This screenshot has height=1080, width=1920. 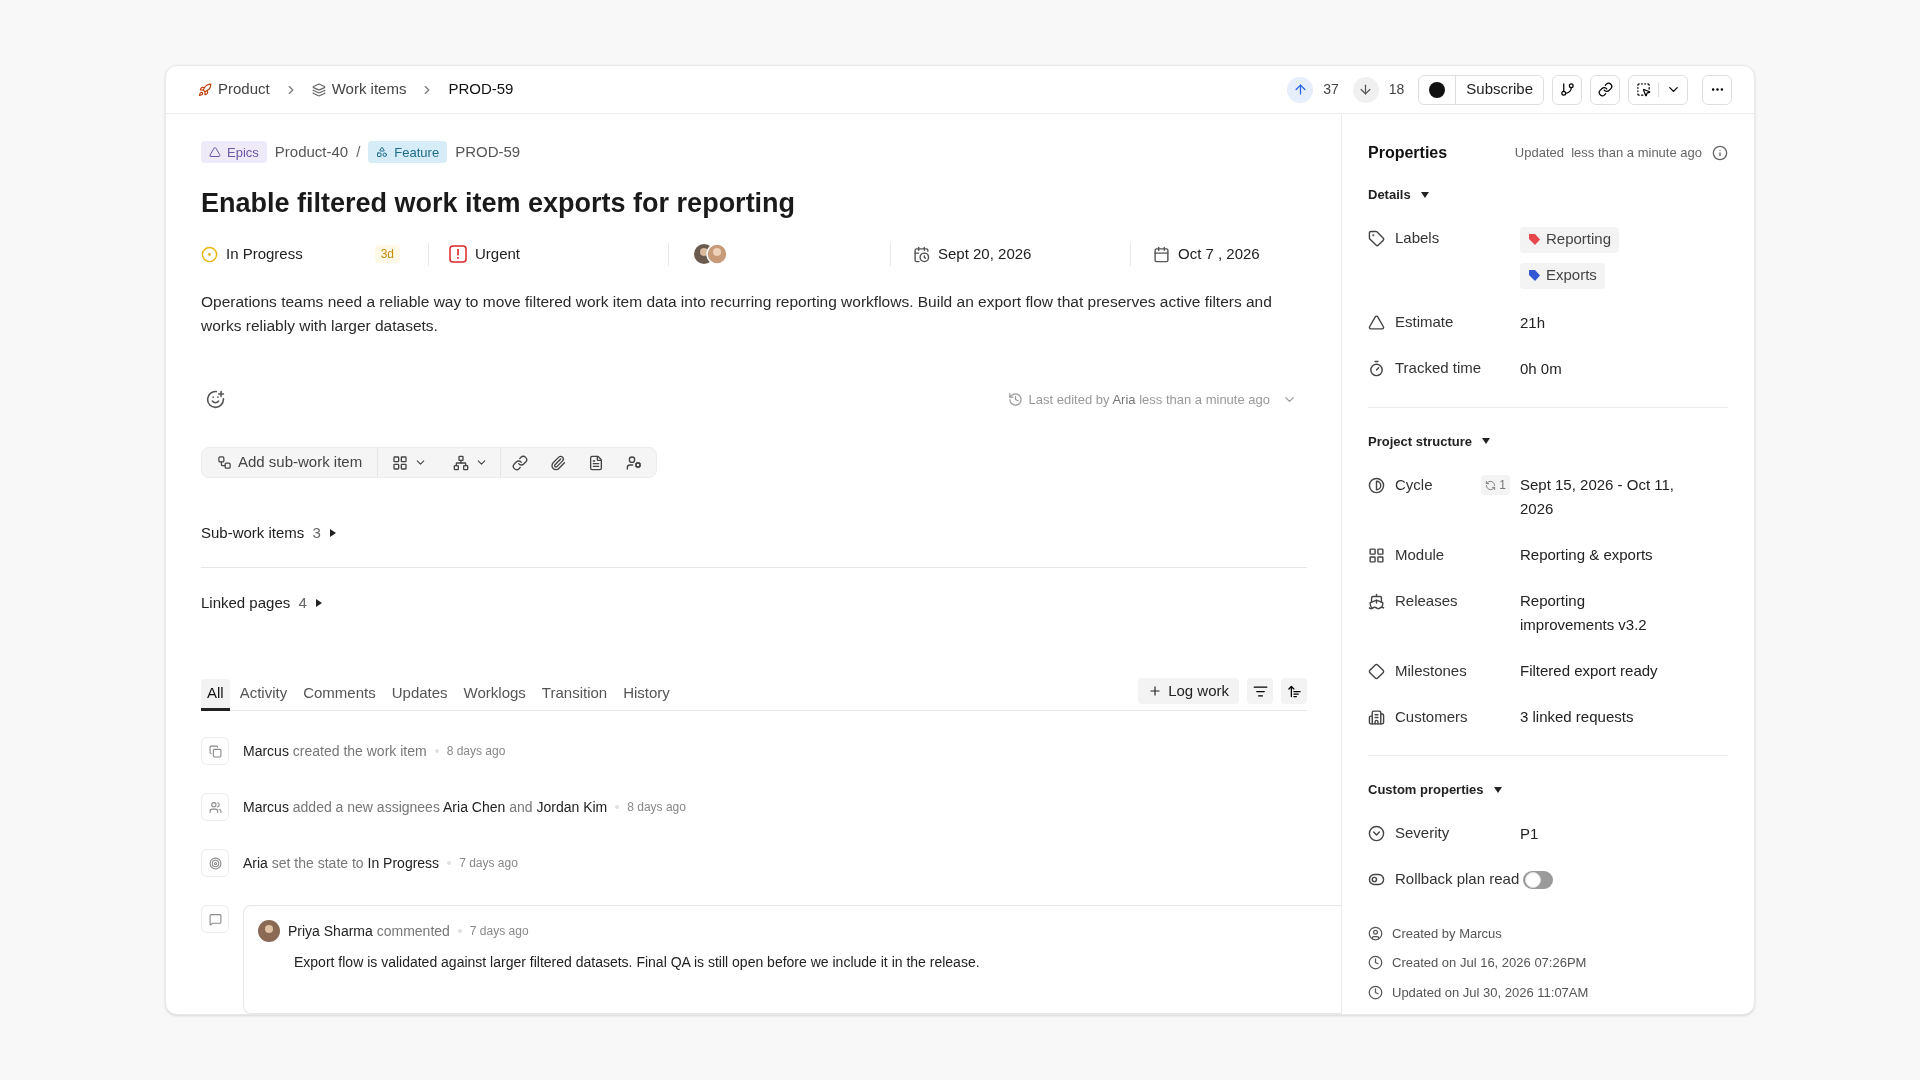 I want to click on property-value: Reporting improvements v3.2, so click(x=1597, y=613).